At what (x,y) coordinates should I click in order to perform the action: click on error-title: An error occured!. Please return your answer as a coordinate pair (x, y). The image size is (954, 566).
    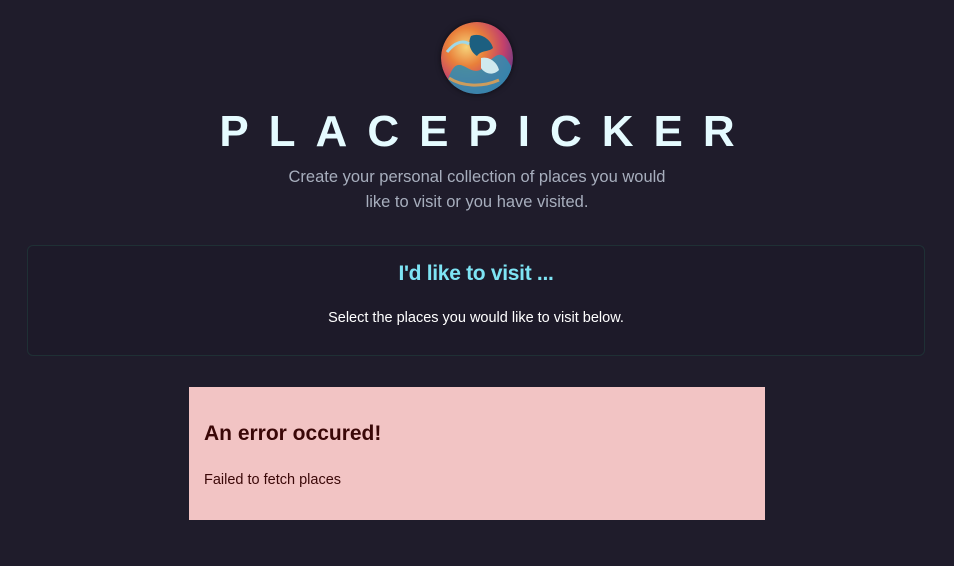
    Looking at the image, I should click on (293, 433).